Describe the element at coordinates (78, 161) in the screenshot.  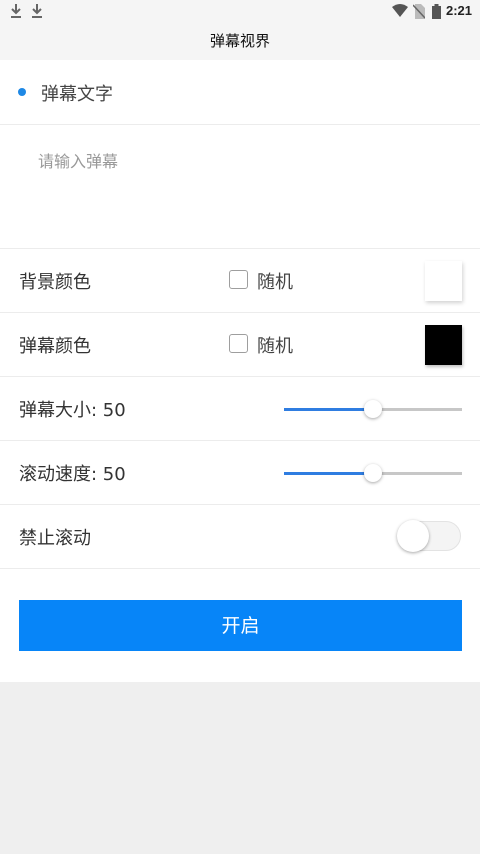
I see `danmaku-input-placeholder: 请输入弹幕` at that location.